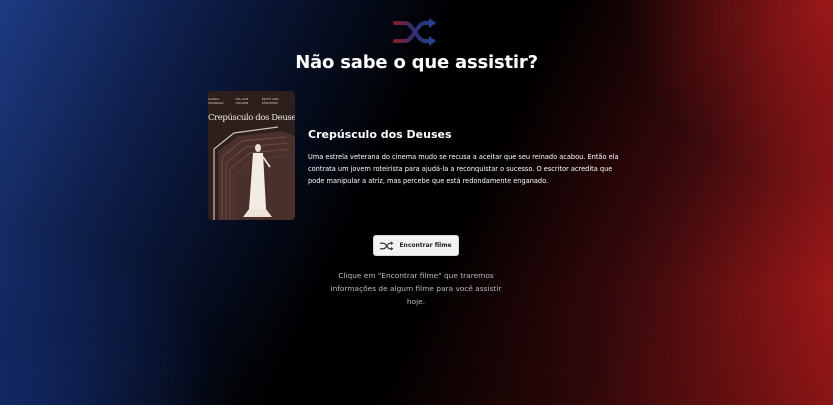  I want to click on poster-credit: WILLIAM HOLDEN, so click(242, 101).